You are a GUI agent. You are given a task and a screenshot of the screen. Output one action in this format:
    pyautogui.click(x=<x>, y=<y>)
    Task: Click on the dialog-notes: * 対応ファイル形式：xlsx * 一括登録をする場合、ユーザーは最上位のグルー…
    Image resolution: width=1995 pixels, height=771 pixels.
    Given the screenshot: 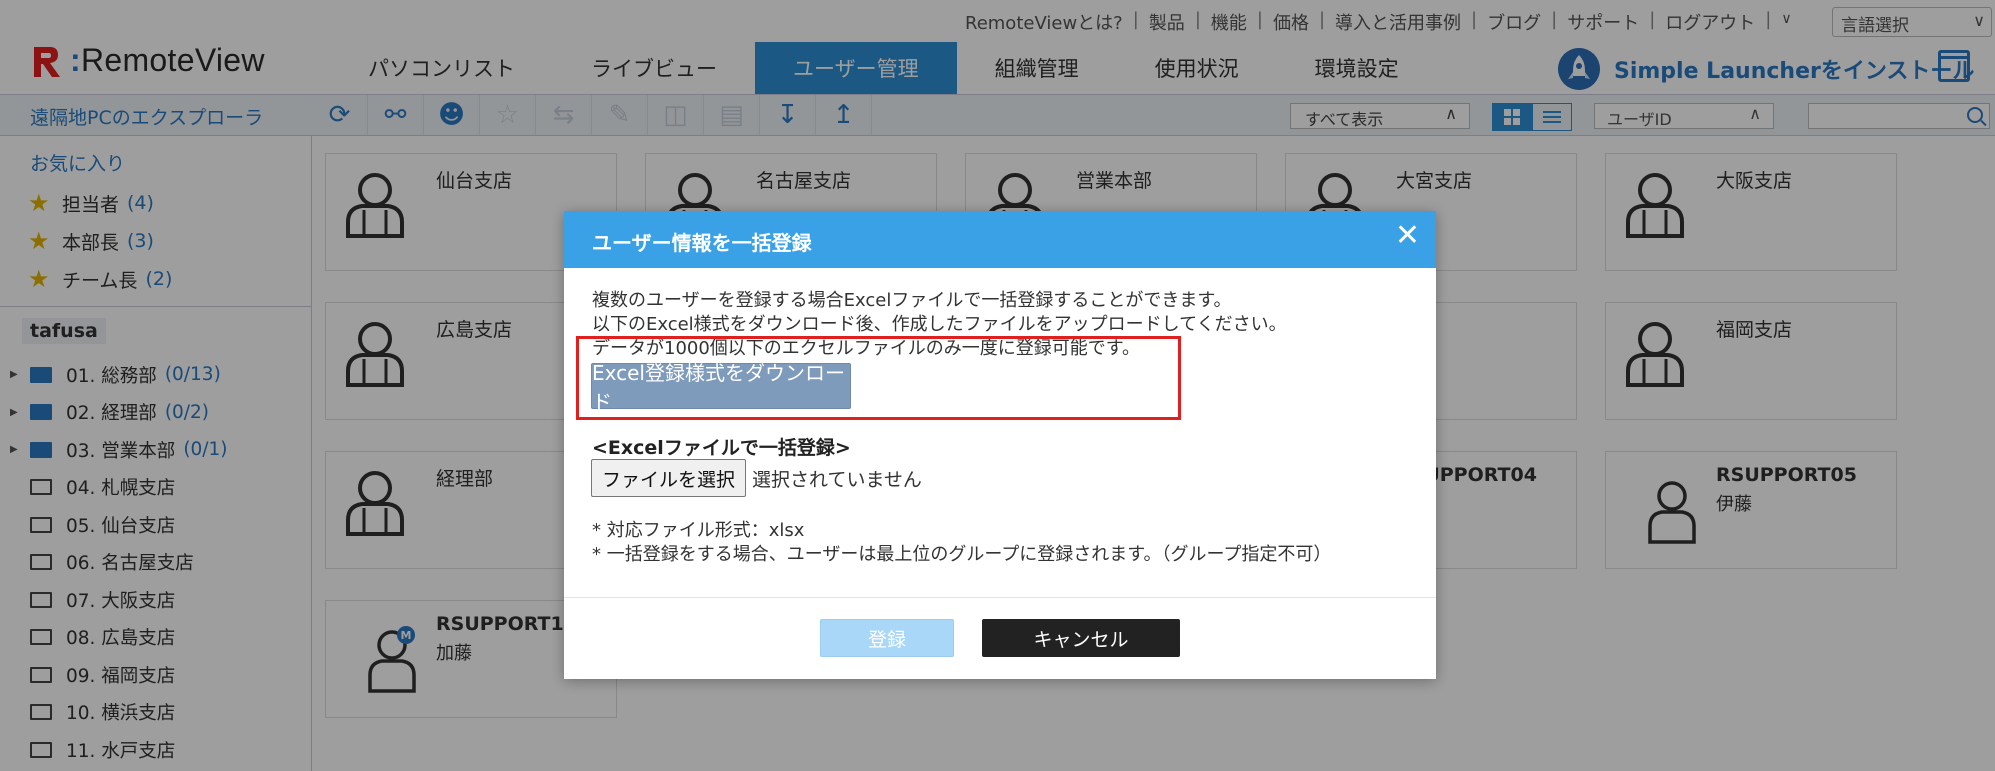 What is the action you would take?
    pyautogui.click(x=961, y=543)
    